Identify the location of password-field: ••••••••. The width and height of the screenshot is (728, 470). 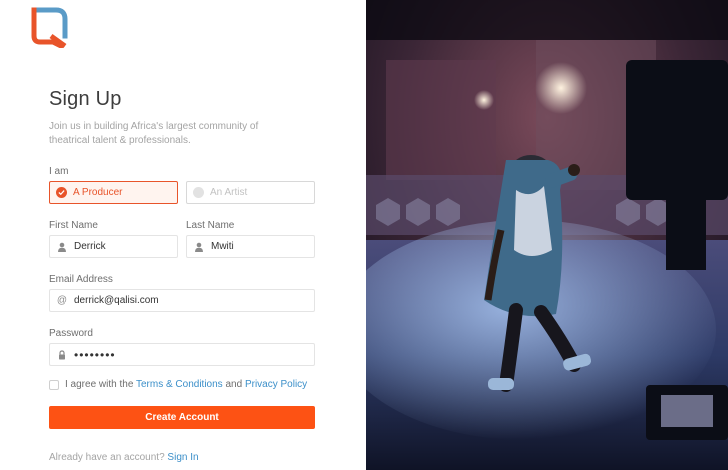
(182, 354).